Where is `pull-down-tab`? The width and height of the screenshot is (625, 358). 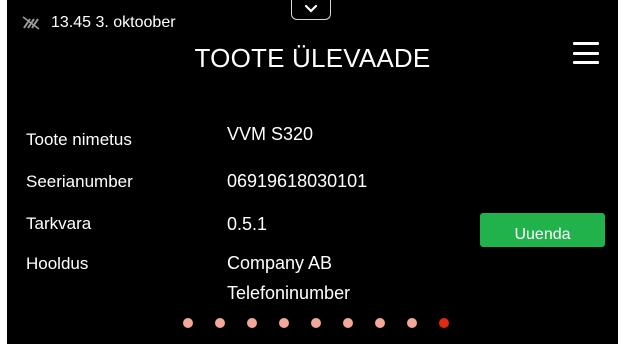
pull-down-tab is located at coordinates (311, 10).